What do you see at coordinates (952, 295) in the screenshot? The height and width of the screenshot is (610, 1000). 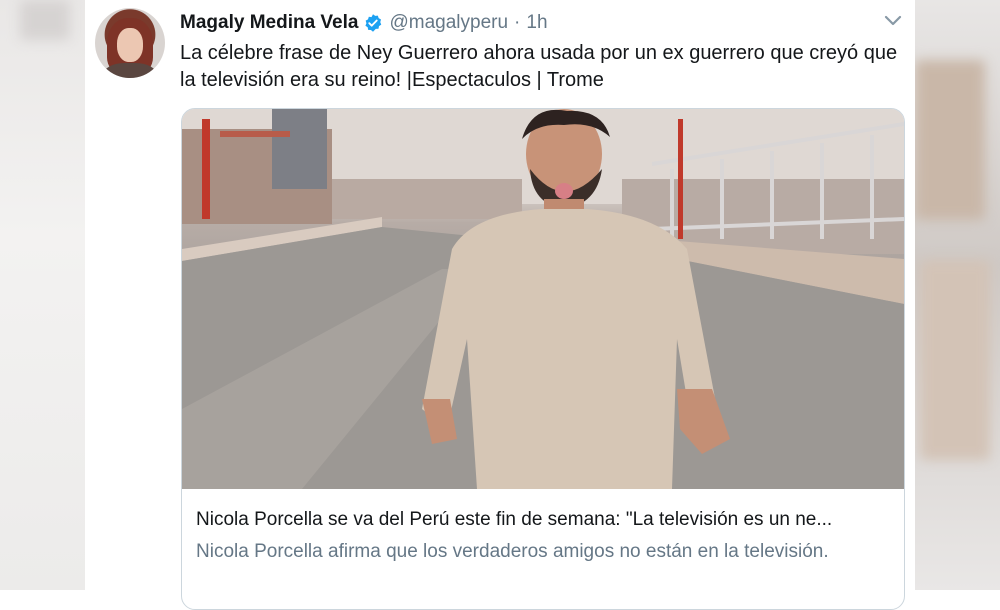 I see `blurred-right-margin` at bounding box center [952, 295].